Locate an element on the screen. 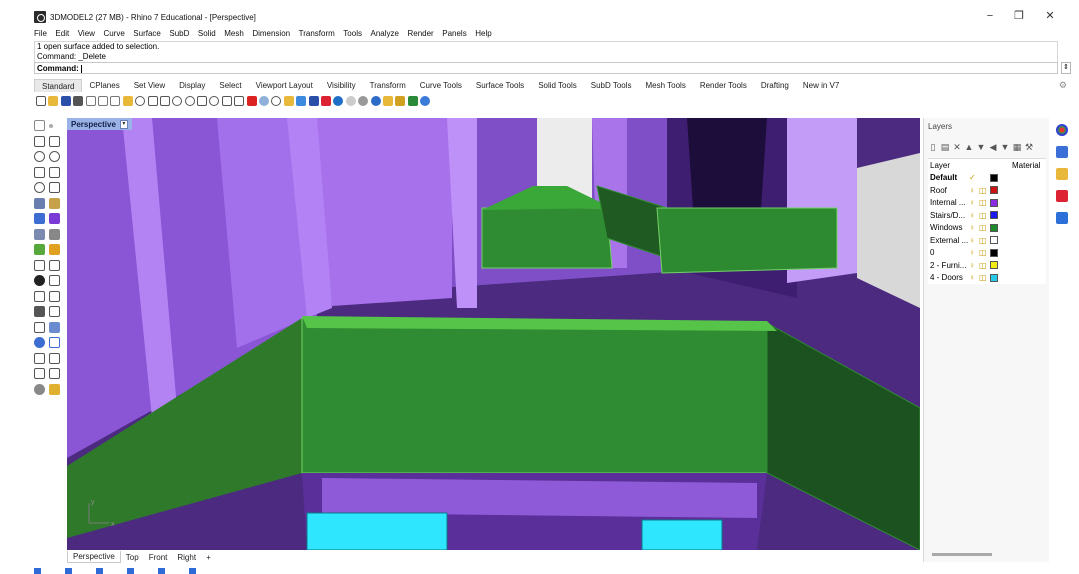 The image size is (1079, 574). gear-icon: ⚙ is located at coordinates (1063, 85).